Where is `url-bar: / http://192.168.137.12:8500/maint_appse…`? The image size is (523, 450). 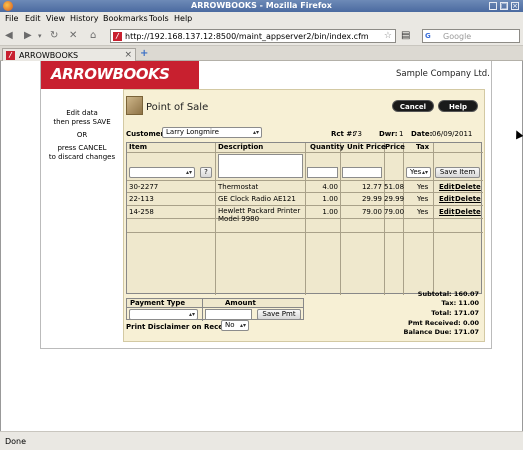
url-bar: / http://192.168.137.12:8500/maint_appse… is located at coordinates (253, 36).